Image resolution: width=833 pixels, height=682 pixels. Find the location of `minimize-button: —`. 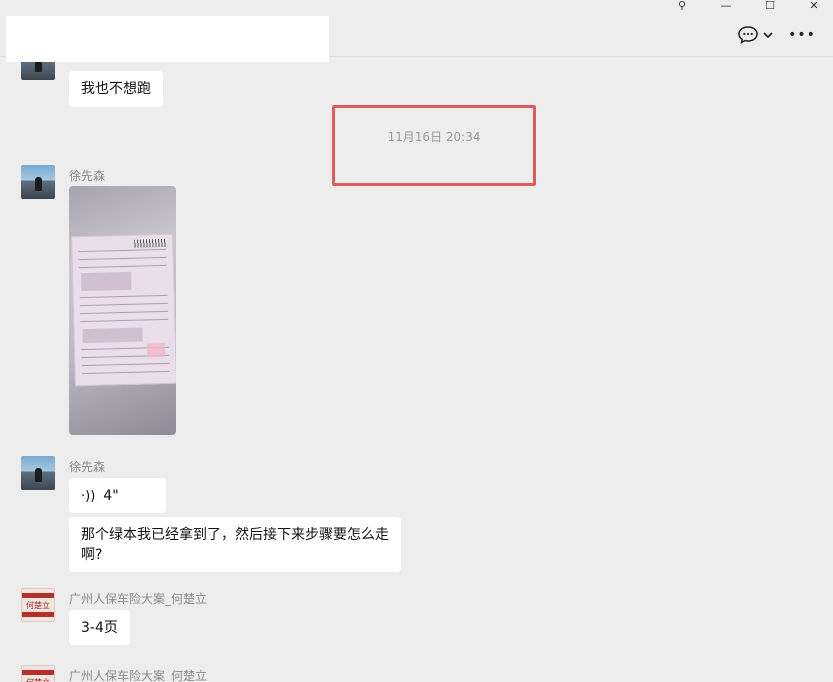

minimize-button: — is located at coordinates (726, 5).